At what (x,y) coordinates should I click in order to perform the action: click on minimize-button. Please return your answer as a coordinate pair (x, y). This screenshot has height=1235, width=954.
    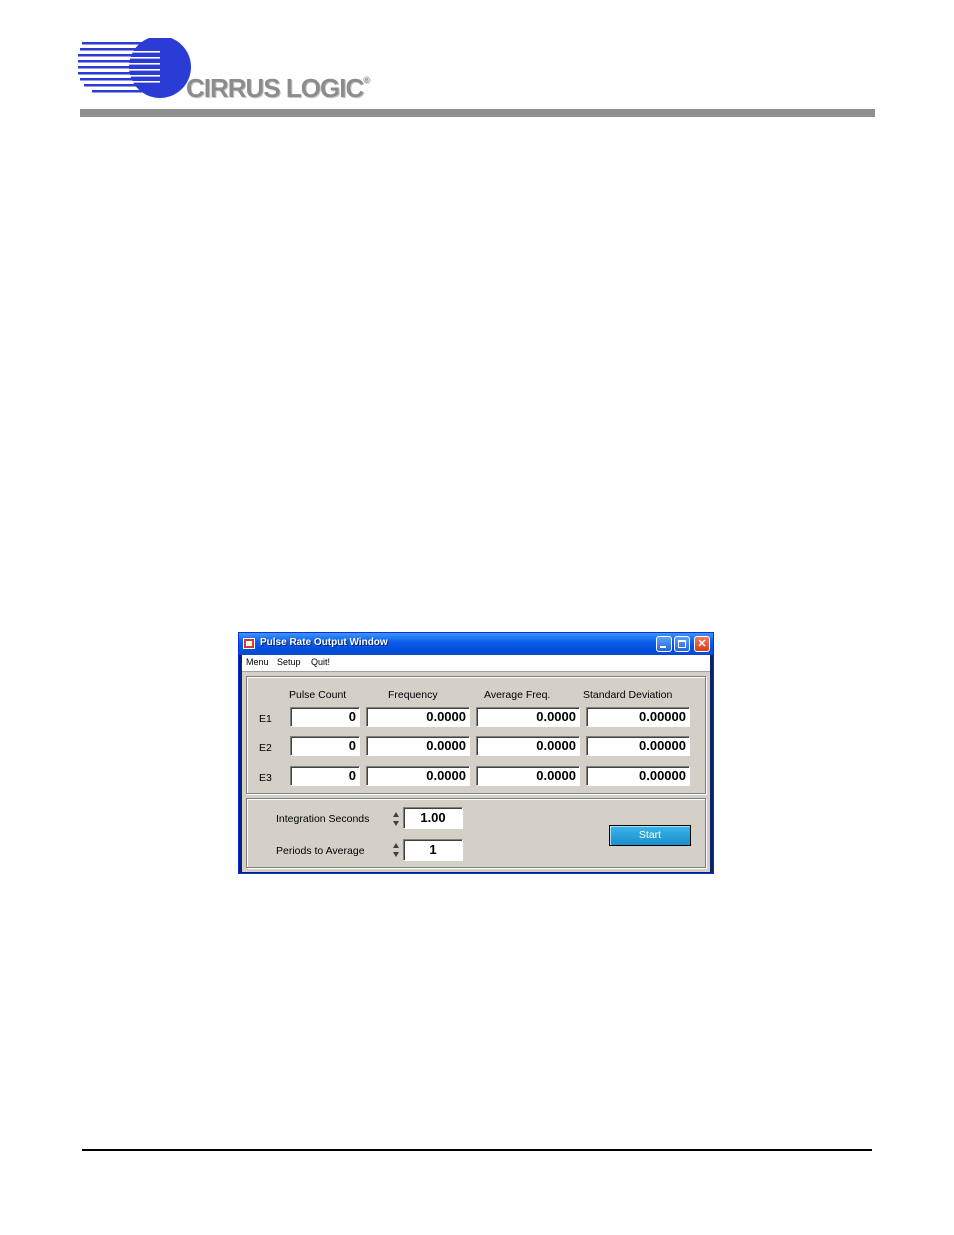
    Looking at the image, I should click on (664, 644).